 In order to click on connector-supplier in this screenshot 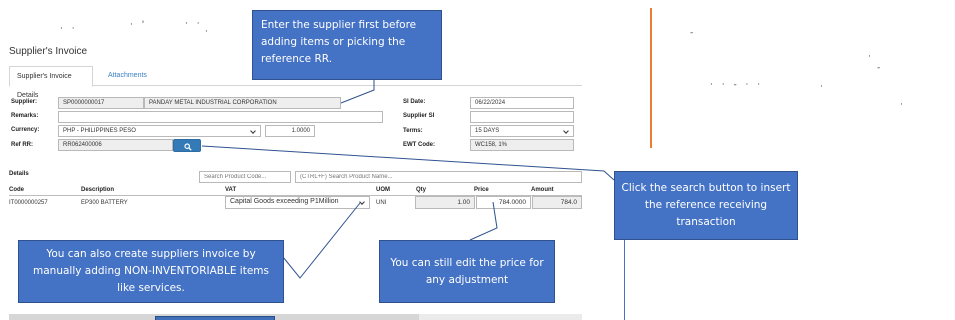, I will do `click(357, 92)`.